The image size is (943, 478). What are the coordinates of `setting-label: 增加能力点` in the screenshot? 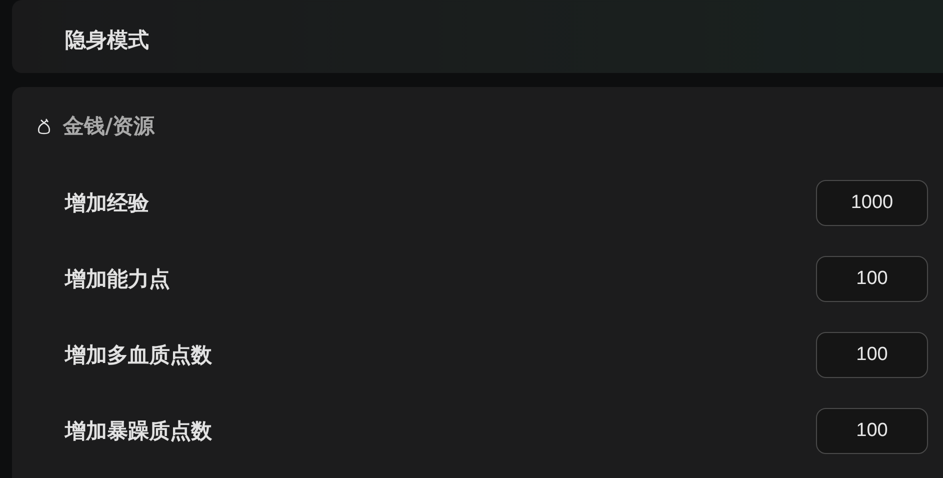 It's located at (117, 279).